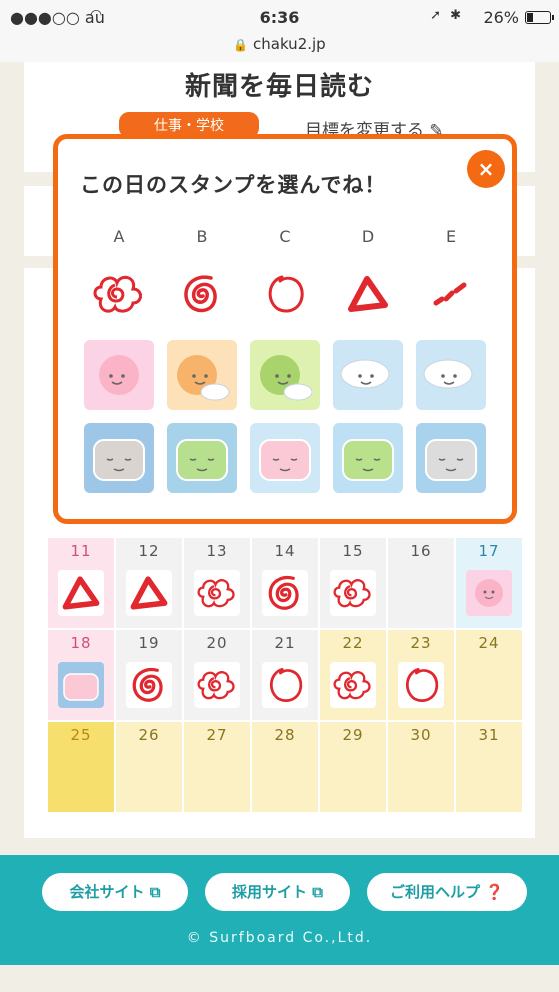  I want to click on green-pillow-icon, so click(202, 458).